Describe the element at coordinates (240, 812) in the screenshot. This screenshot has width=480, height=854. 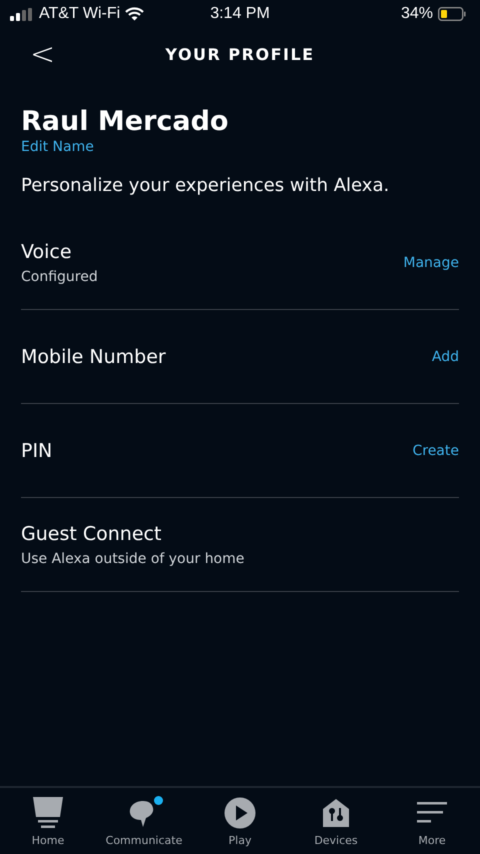
I see `play-icon` at that location.